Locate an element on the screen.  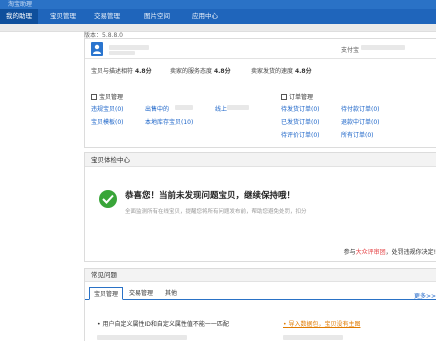
order-icon is located at coordinates (284, 97).